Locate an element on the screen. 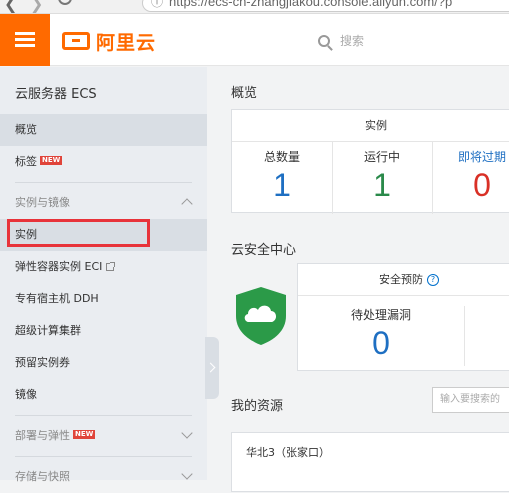  sidebar-item-label: 概览 is located at coordinates (26, 129).